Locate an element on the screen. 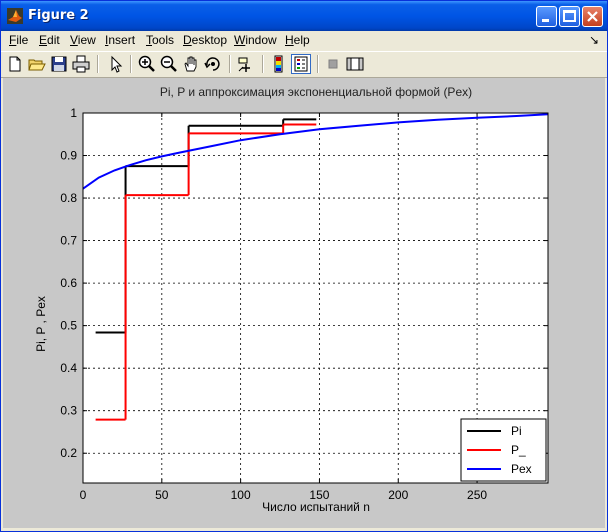 Image resolution: width=608 pixels, height=532 pixels. maximize-button is located at coordinates (569, 16).